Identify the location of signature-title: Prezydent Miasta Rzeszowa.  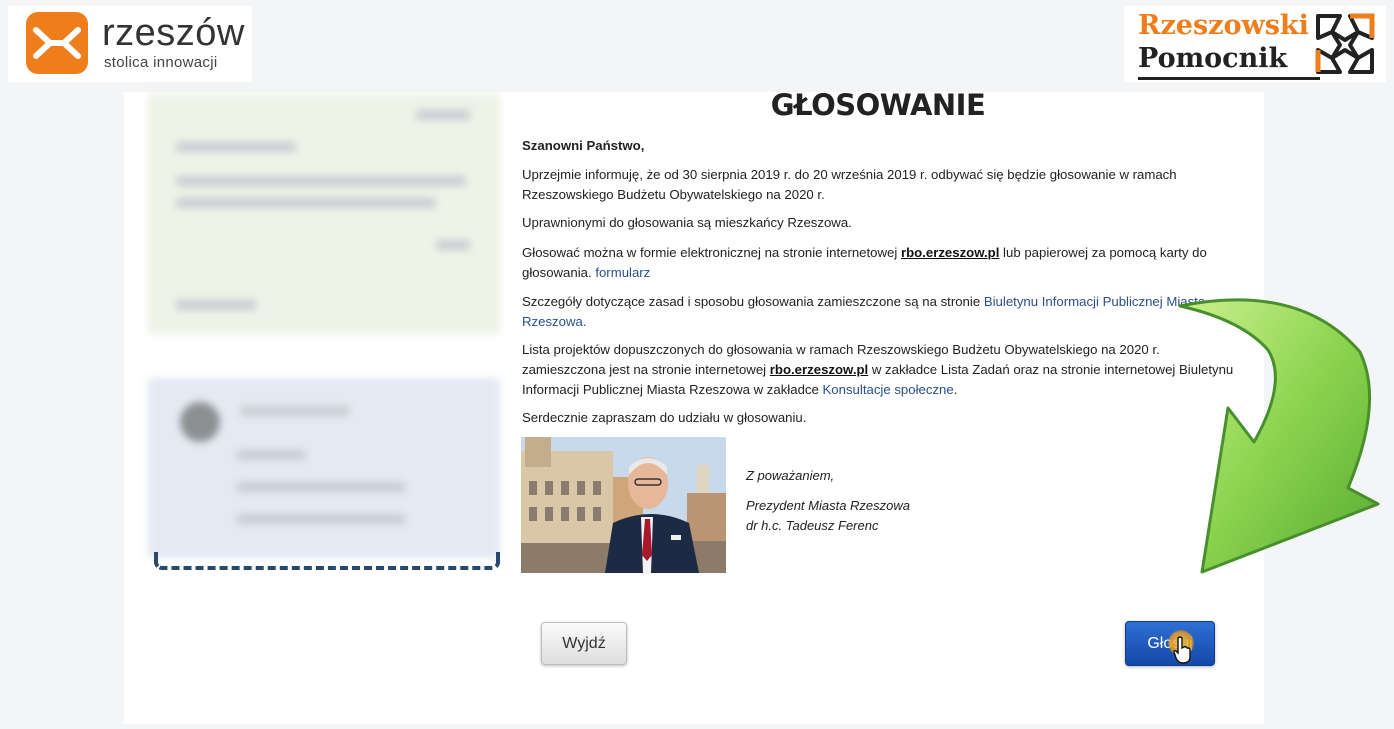
(828, 505).